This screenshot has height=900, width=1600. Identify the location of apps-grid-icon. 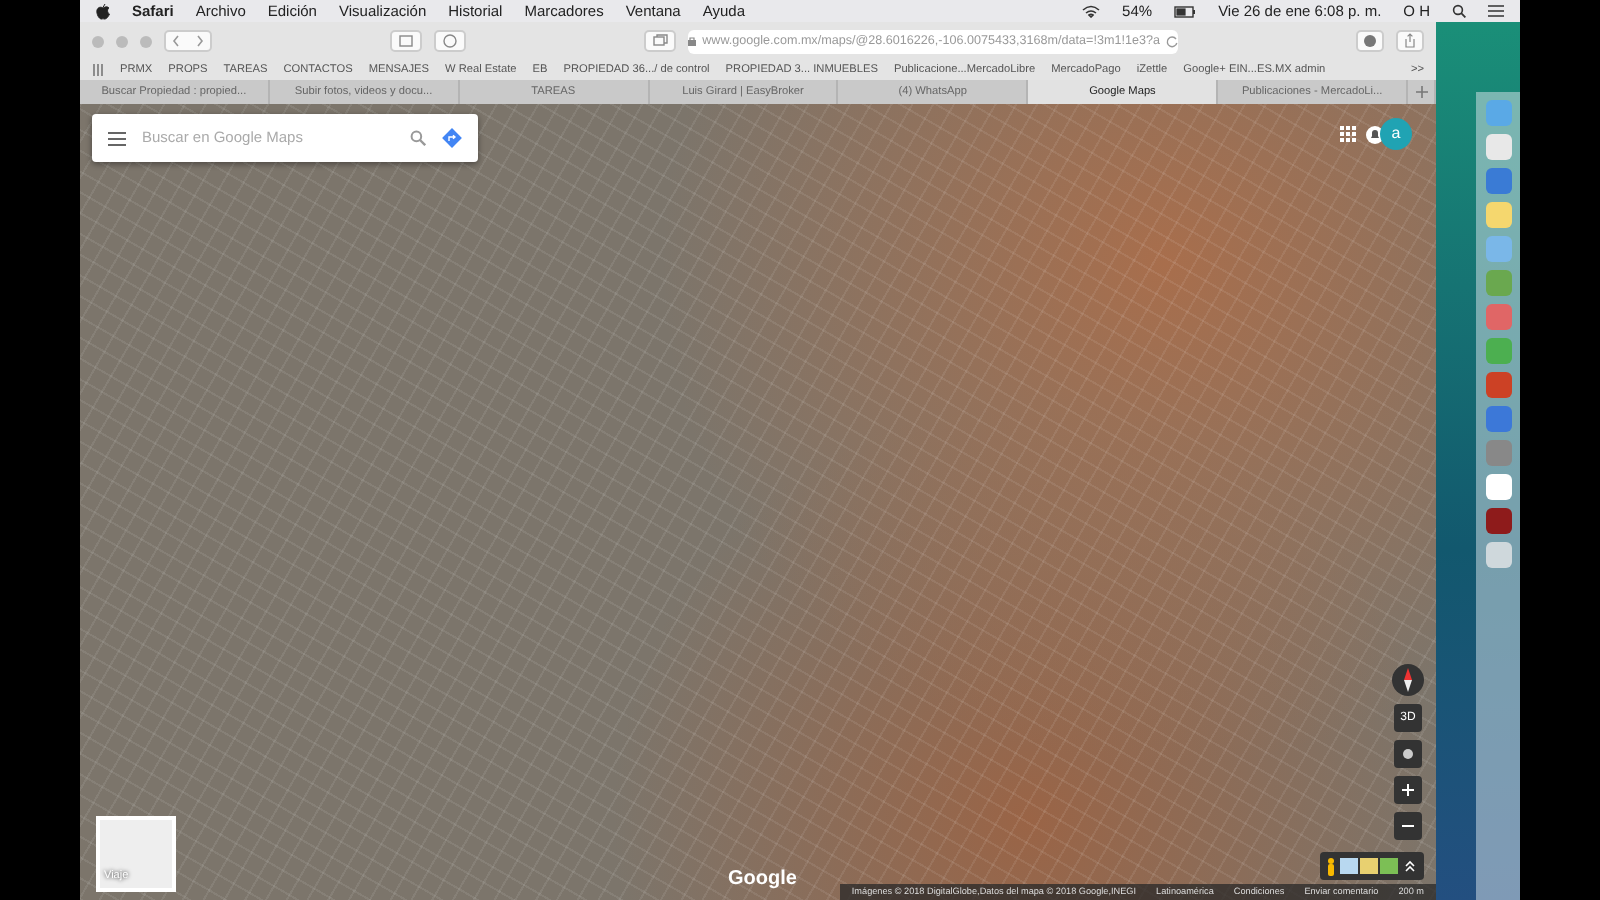
(1348, 134).